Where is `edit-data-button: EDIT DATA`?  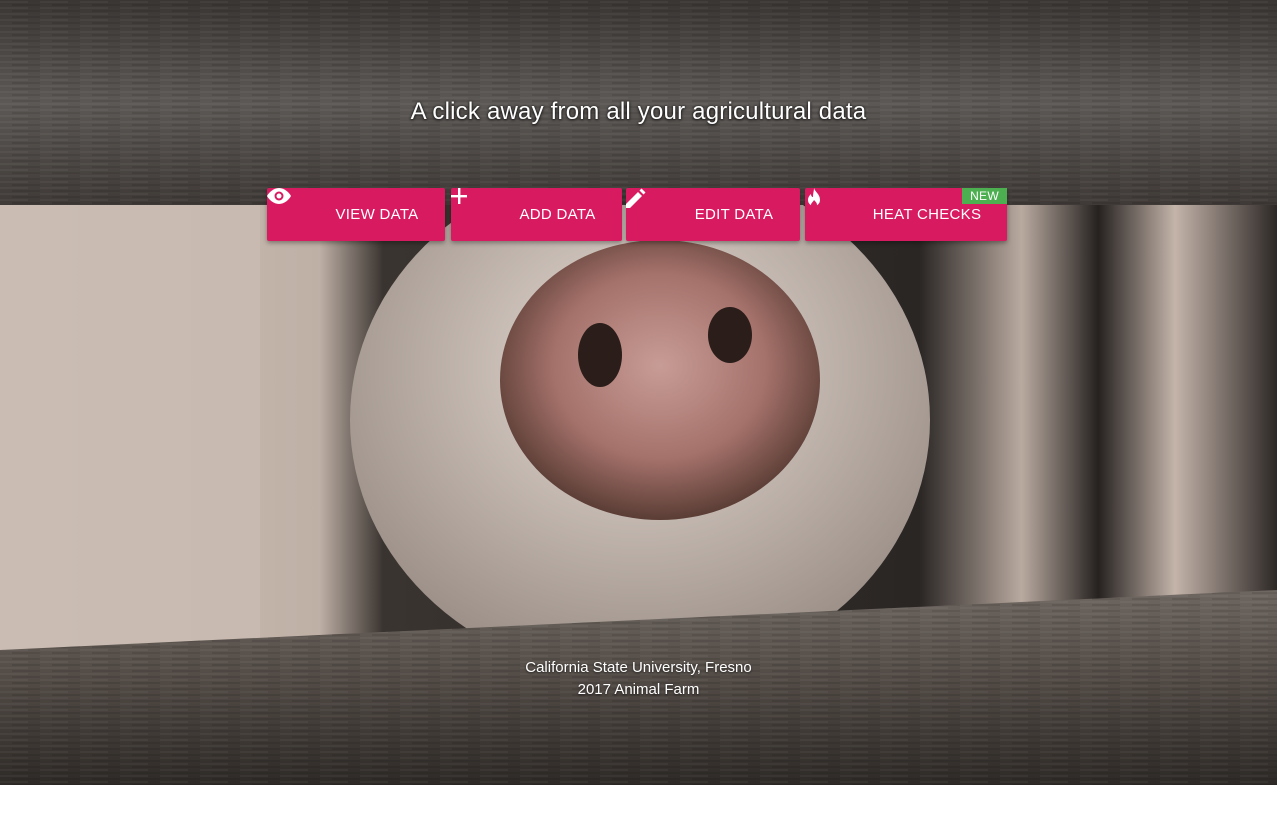 edit-data-button: EDIT DATA is located at coordinates (713, 214).